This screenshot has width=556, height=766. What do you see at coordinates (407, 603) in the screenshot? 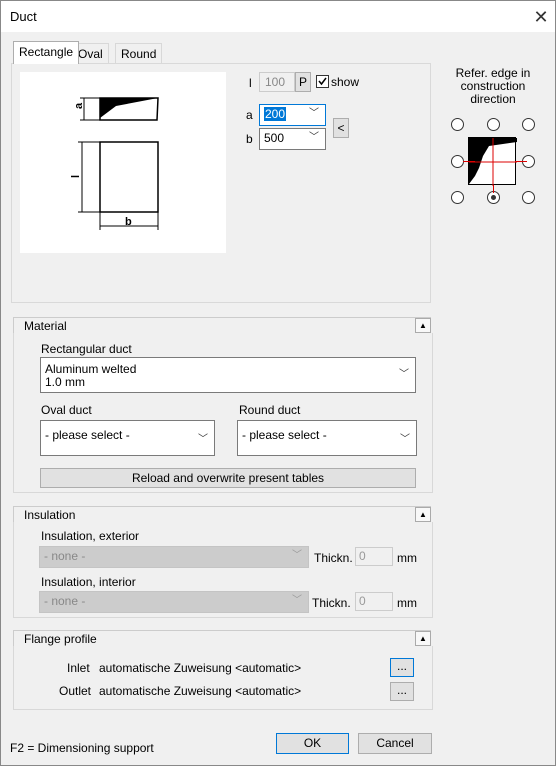
I see `interior-thickness-unit: mm` at bounding box center [407, 603].